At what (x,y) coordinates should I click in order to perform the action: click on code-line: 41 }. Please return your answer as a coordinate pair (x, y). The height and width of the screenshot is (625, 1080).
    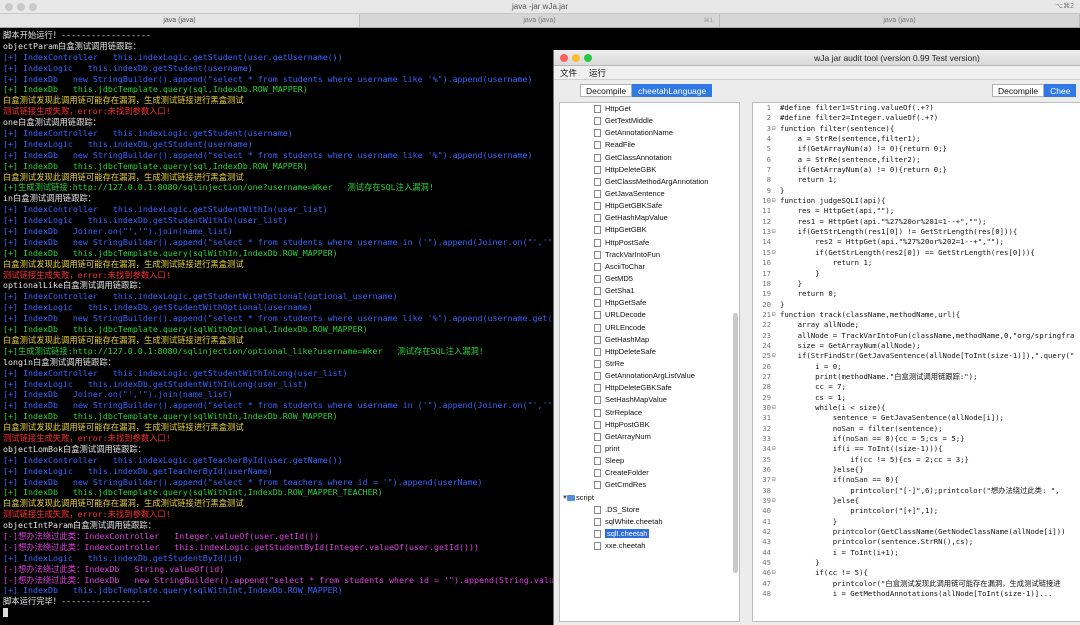
    Looking at the image, I should click on (916, 522).